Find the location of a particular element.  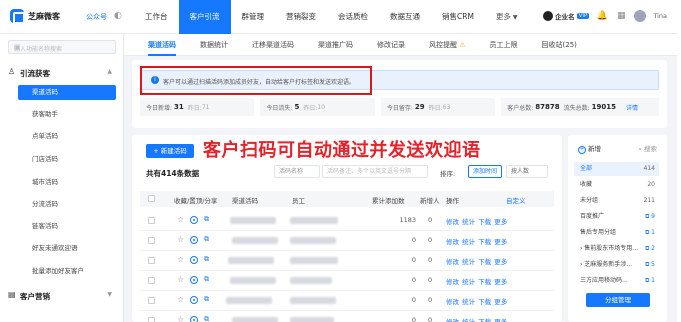

new-group-button: + 新增 is located at coordinates (589, 148).